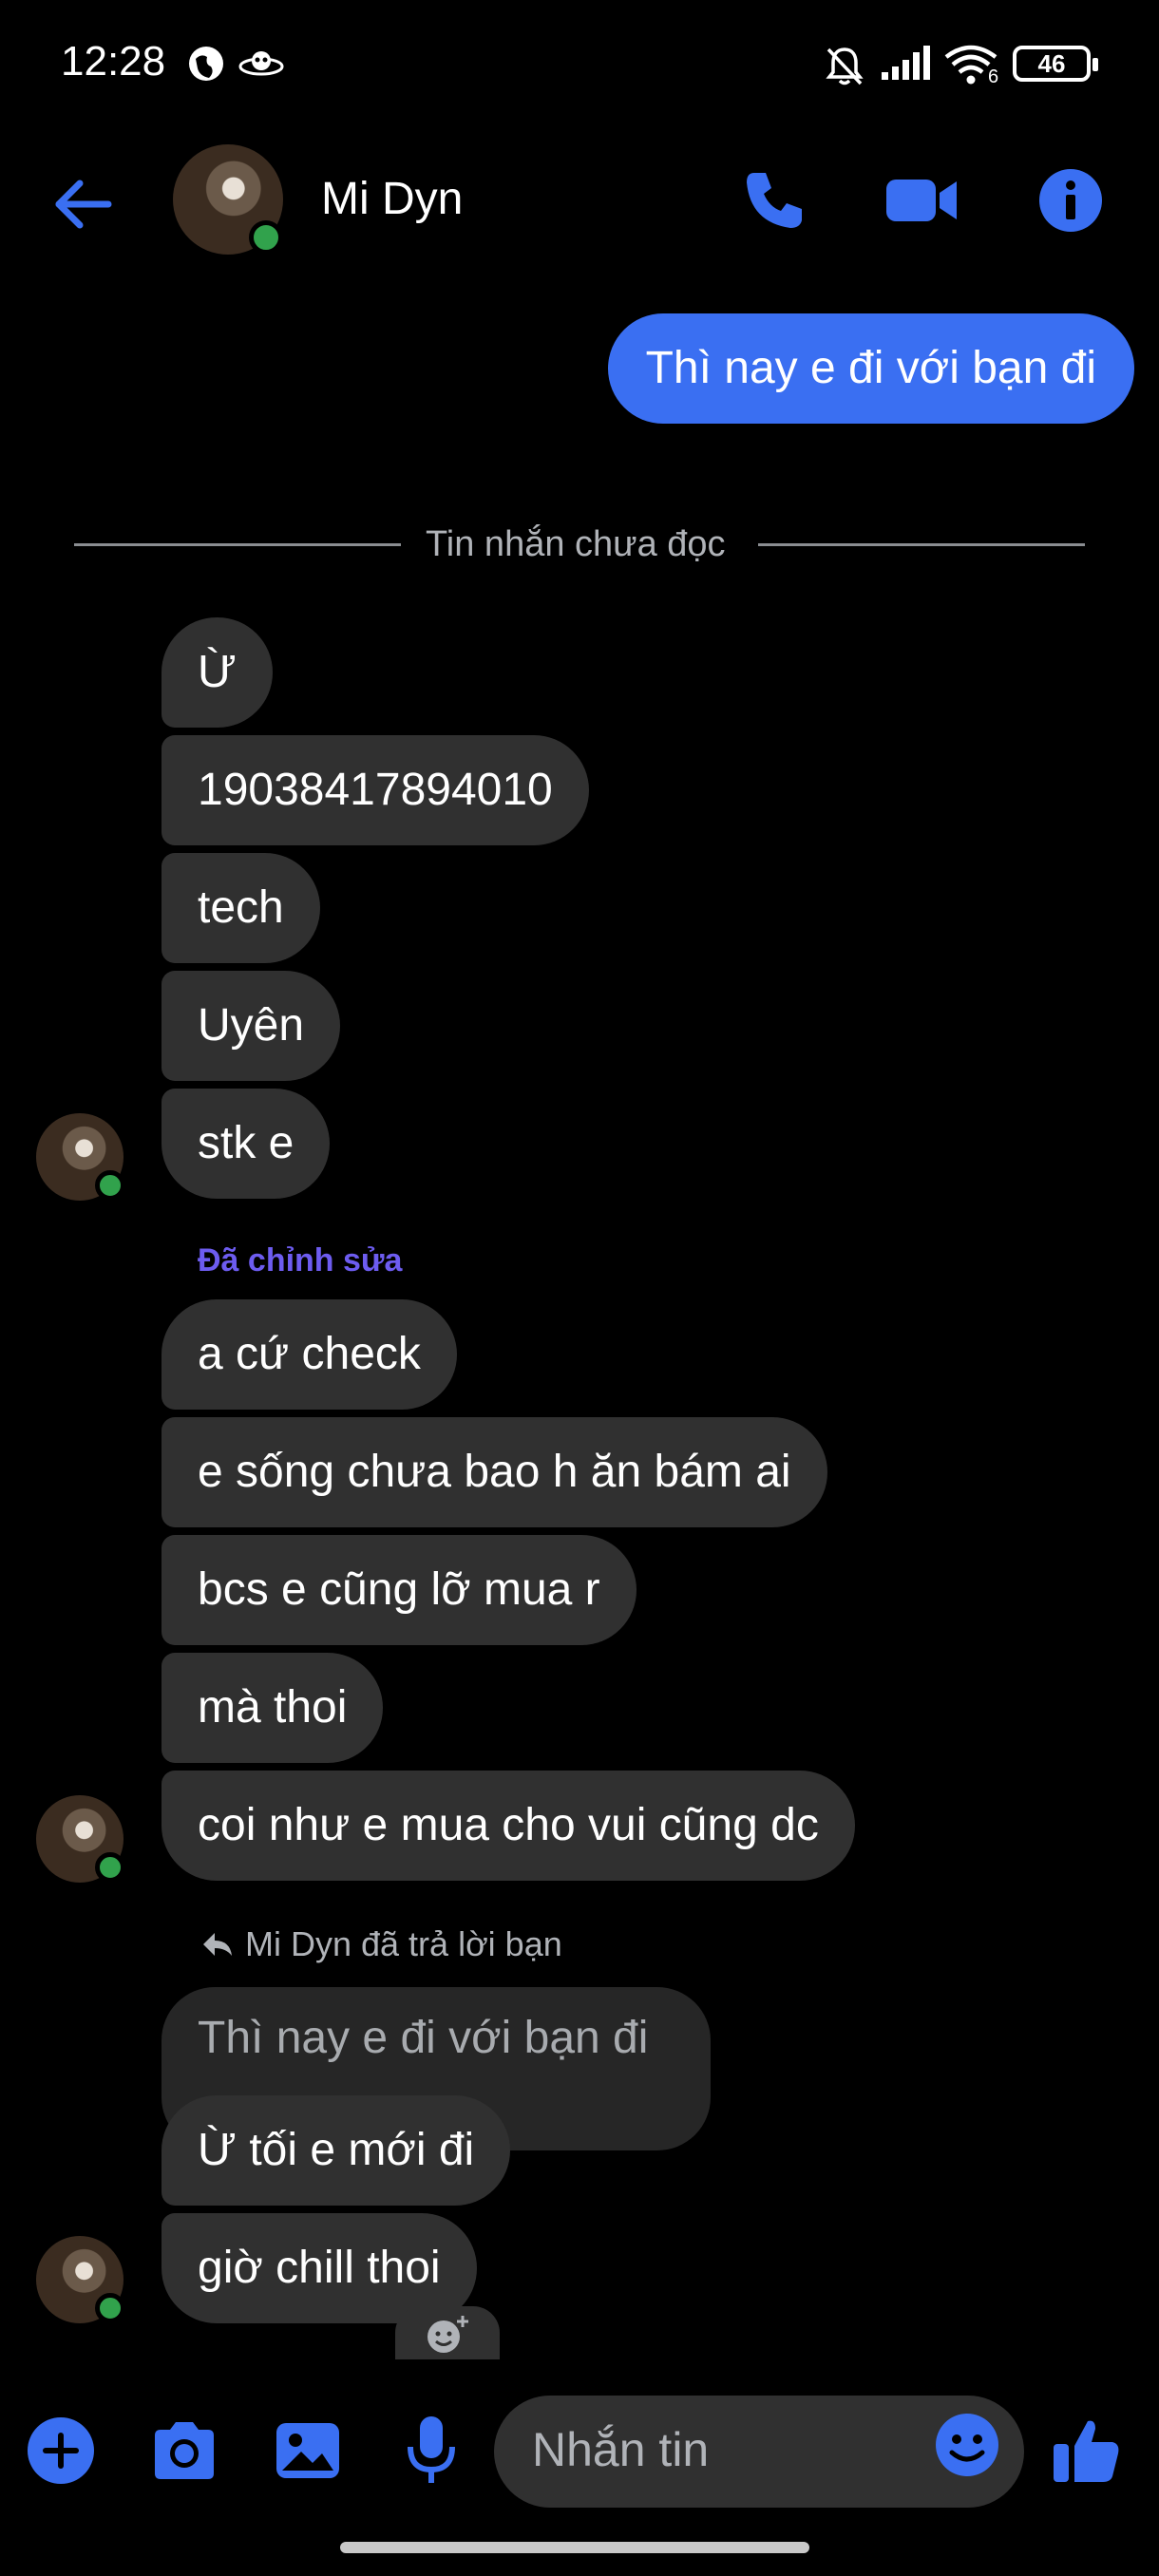 The width and height of the screenshot is (1159, 2576). What do you see at coordinates (113, 61) in the screenshot?
I see `status-time: 12:28` at bounding box center [113, 61].